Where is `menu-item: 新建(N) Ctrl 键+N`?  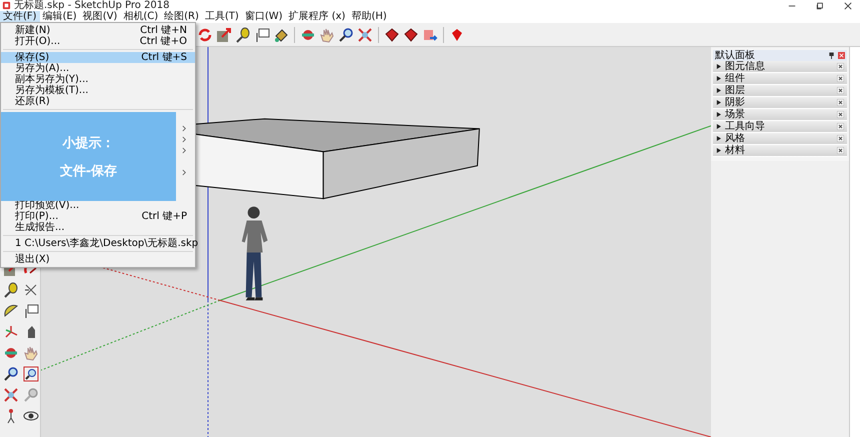 menu-item: 新建(N) Ctrl 键+N is located at coordinates (98, 30).